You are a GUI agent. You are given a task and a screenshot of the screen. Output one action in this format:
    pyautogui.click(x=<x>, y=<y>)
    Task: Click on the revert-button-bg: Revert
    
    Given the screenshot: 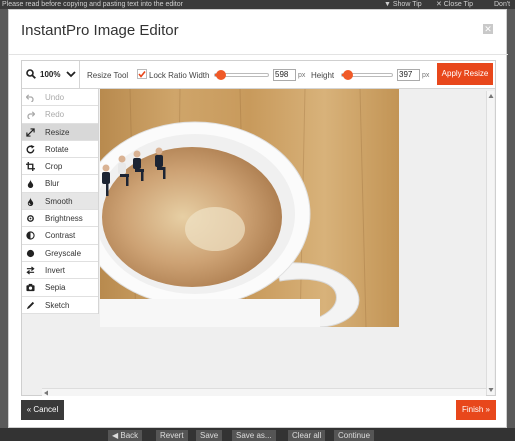 What is the action you would take?
    pyautogui.click(x=172, y=435)
    